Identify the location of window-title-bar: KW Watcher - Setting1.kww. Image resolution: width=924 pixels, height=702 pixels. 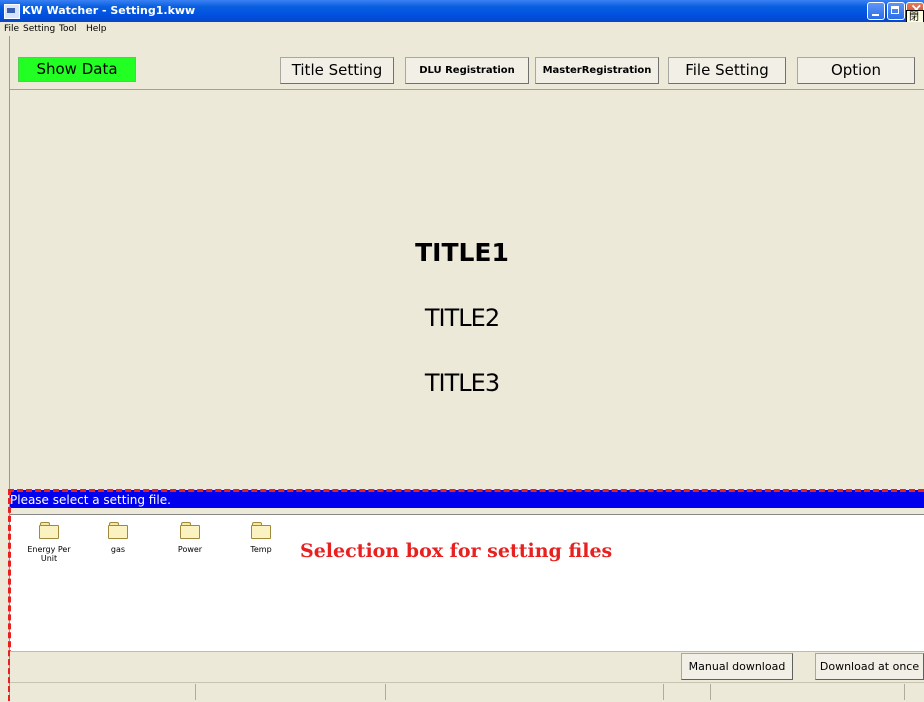
(462, 11).